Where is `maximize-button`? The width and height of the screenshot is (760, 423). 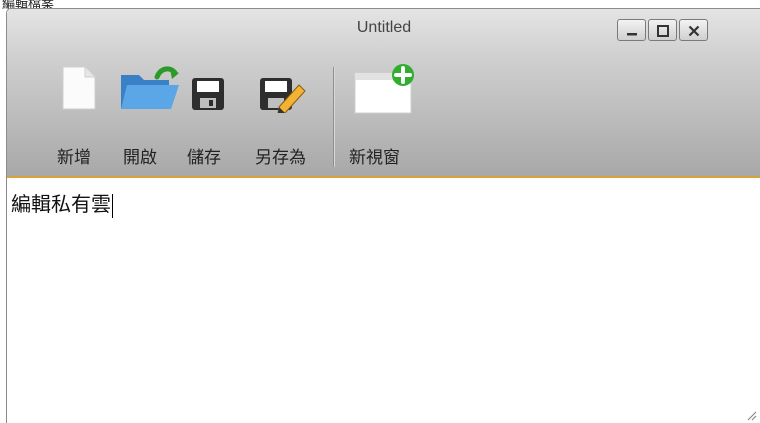 maximize-button is located at coordinates (662, 30).